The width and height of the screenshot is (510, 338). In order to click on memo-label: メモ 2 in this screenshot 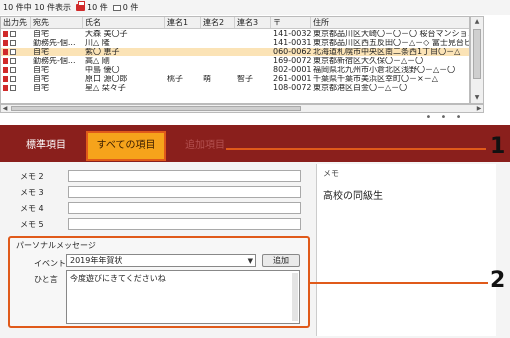, I will do `click(32, 176)`.